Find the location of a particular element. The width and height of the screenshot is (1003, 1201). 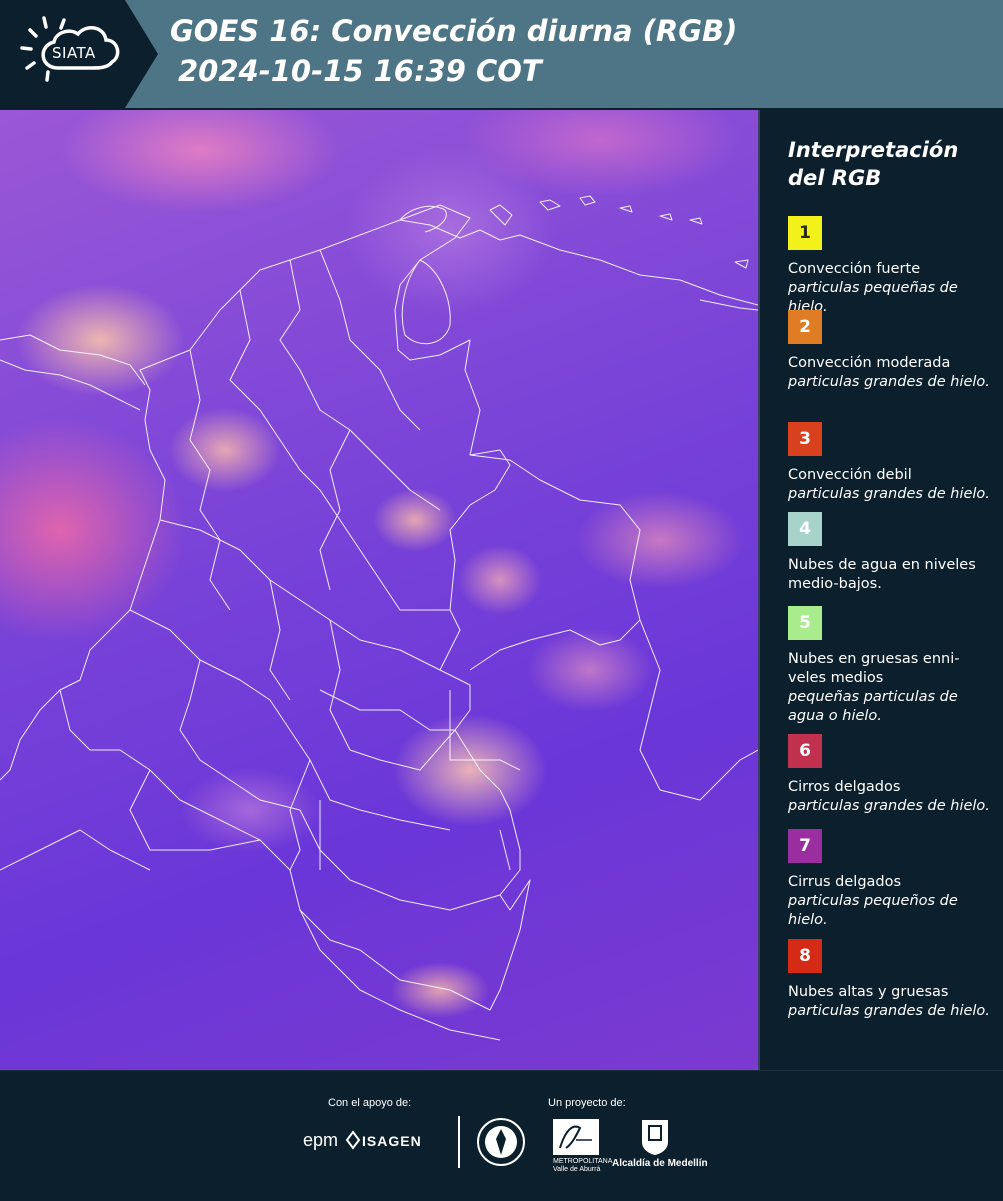

legend-swatch: 8 is located at coordinates (805, 956).